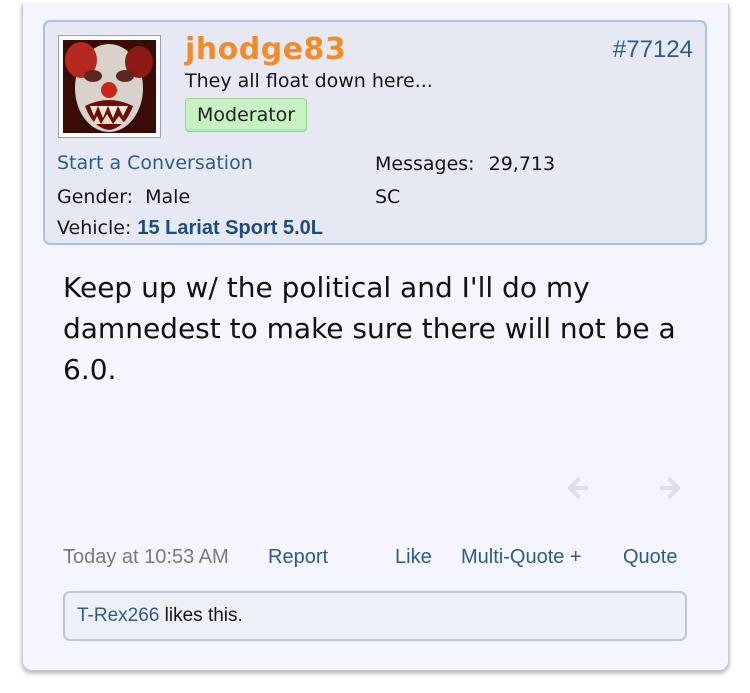 The height and width of the screenshot is (693, 750). I want to click on username-link: jhodge83, so click(265, 49).